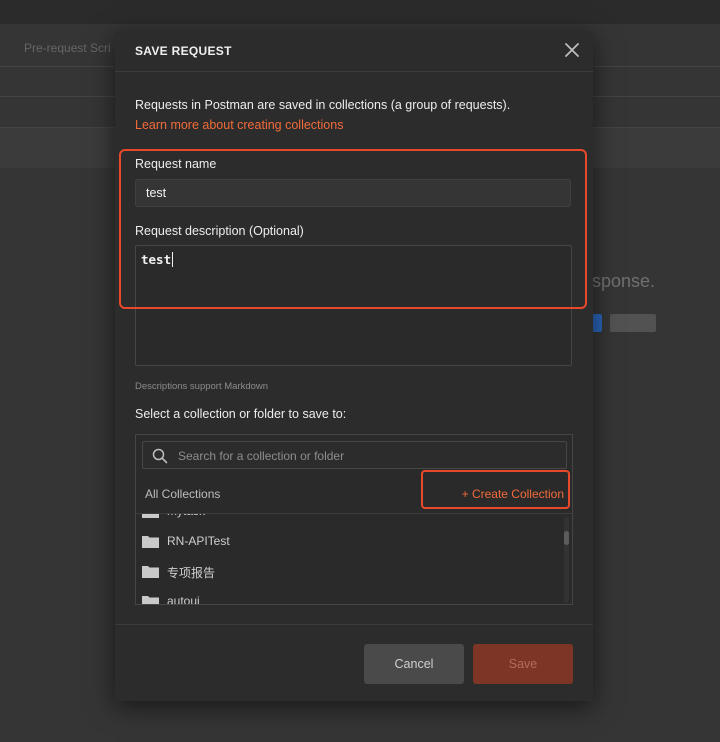  What do you see at coordinates (354, 624) in the screenshot?
I see `footer-divider` at bounding box center [354, 624].